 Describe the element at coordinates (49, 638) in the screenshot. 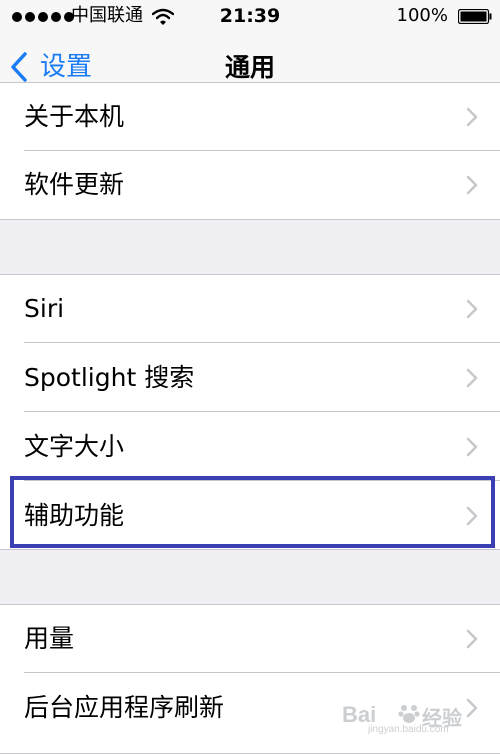

I see `row-label: 用量` at that location.